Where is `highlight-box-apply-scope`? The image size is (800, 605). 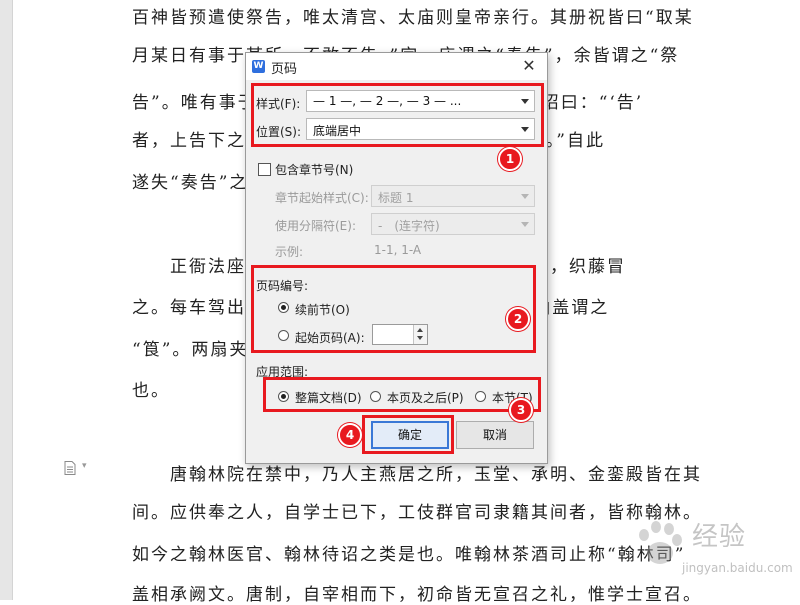 highlight-box-apply-scope is located at coordinates (402, 394).